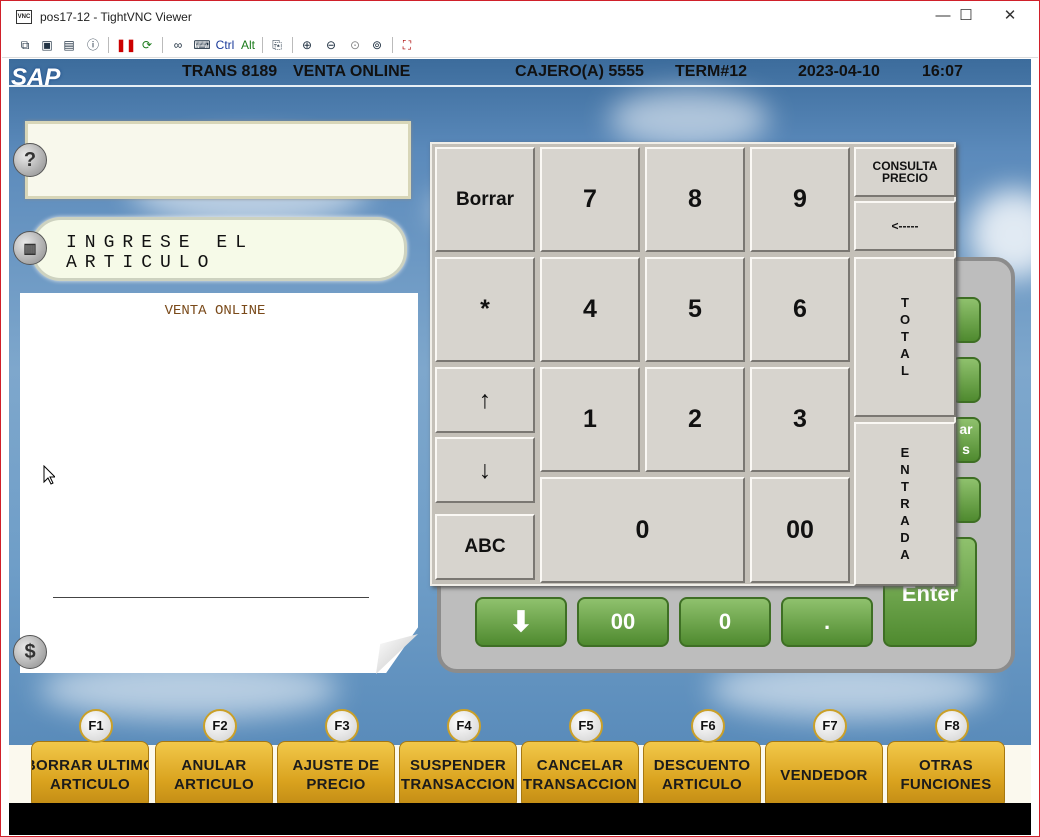 This screenshot has width=1040, height=837. What do you see at coordinates (839, 71) in the screenshot?
I see `date-display: 2023-04-10` at bounding box center [839, 71].